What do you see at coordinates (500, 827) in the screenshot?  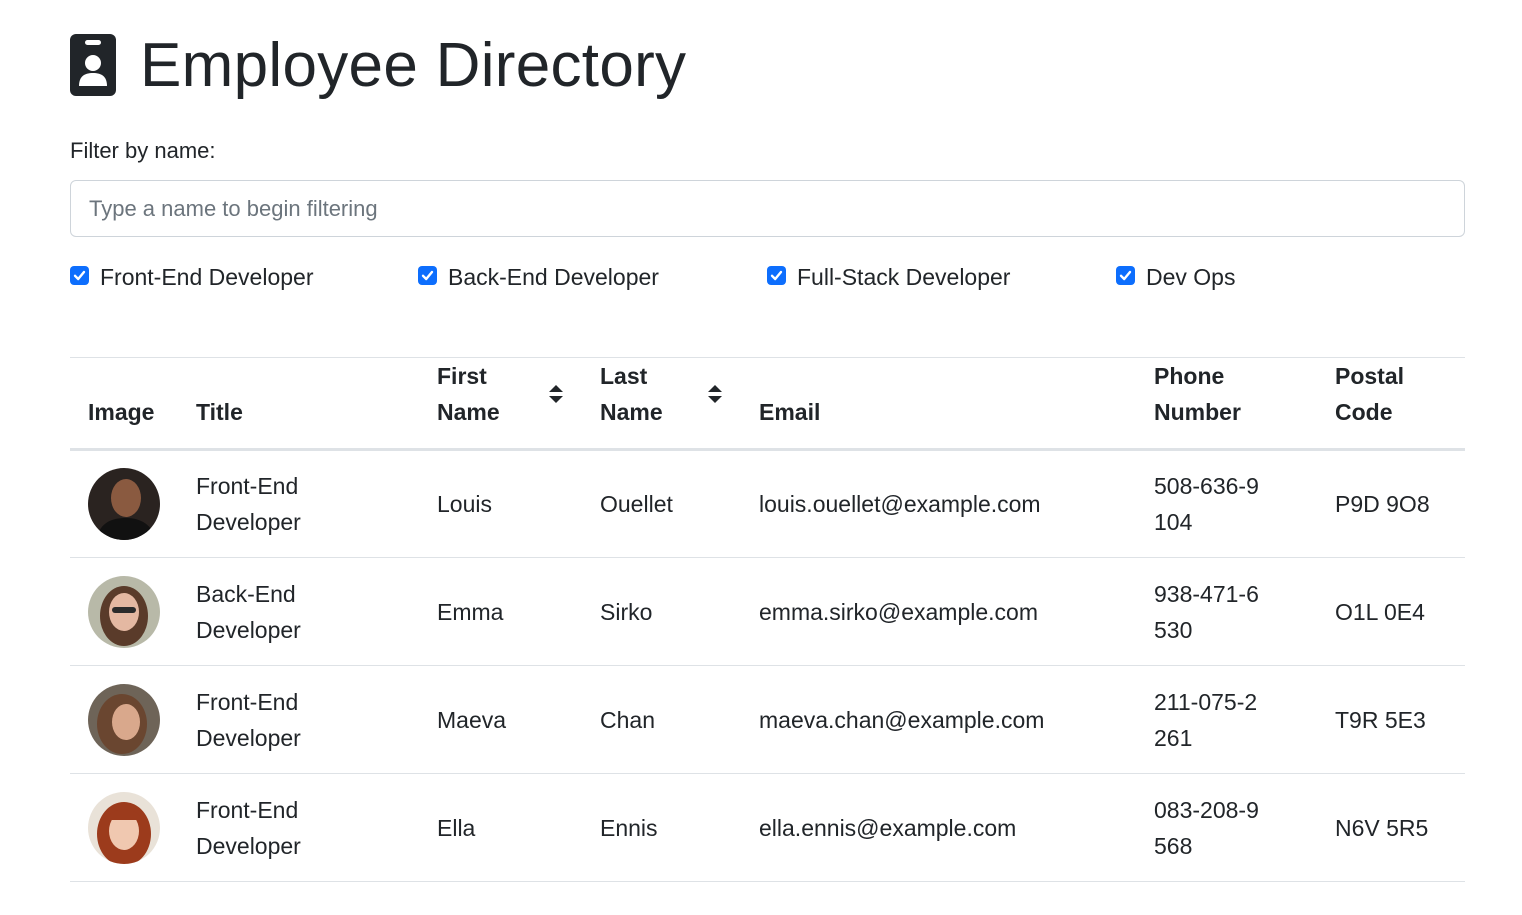 I see `first-name-cell: Ella` at bounding box center [500, 827].